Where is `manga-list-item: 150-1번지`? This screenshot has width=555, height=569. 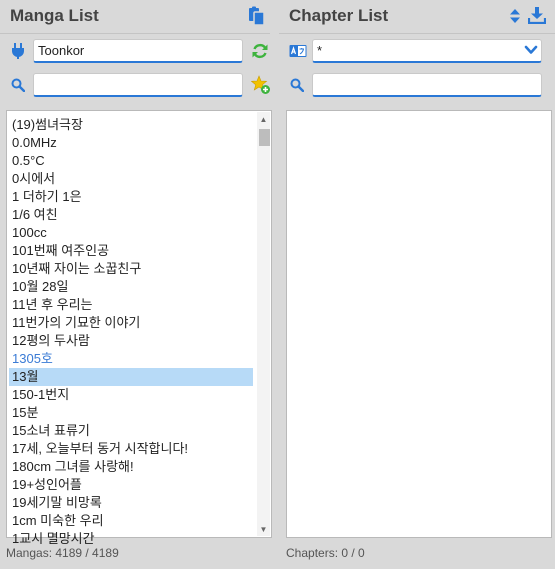
manga-list-item: 150-1번지 is located at coordinates (131, 395).